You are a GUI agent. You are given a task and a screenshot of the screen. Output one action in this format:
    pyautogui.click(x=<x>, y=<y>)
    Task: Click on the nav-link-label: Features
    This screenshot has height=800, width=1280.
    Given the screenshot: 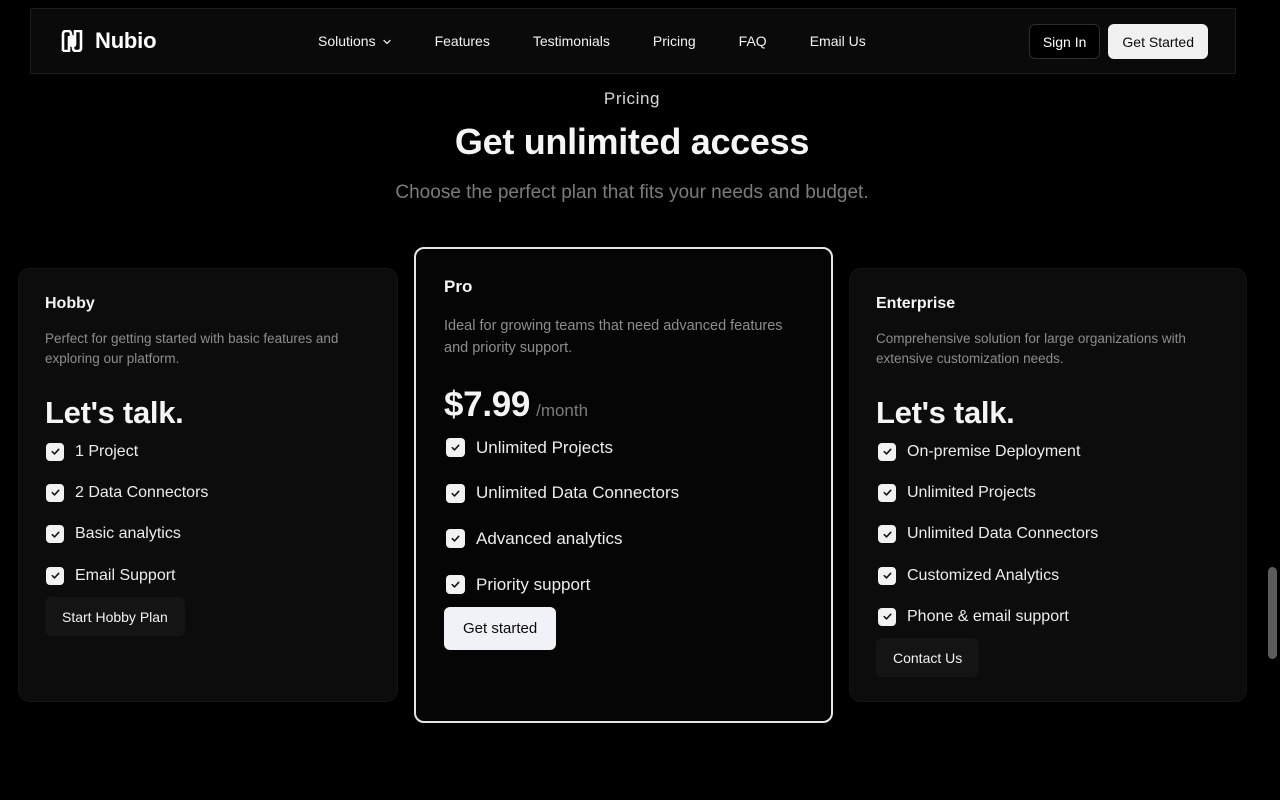 What is the action you would take?
    pyautogui.click(x=462, y=41)
    